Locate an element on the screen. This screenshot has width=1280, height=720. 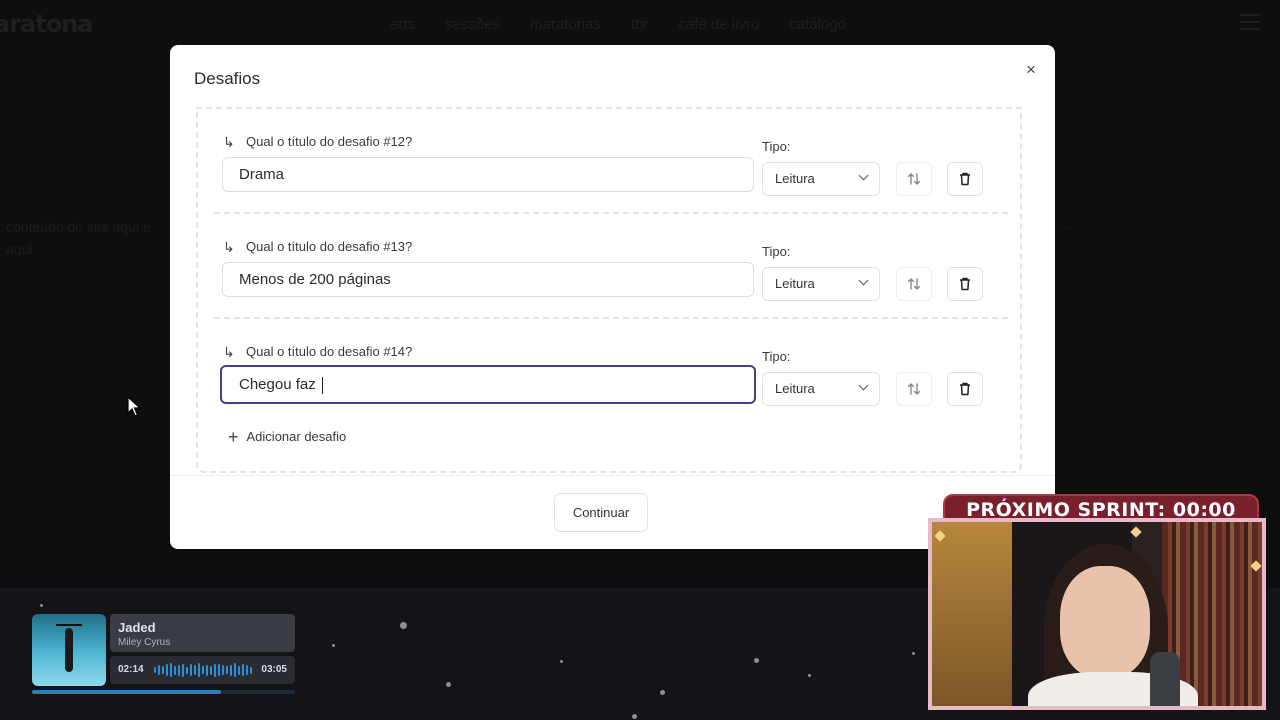
mouse-cursor-icon is located at coordinates (134, 406).